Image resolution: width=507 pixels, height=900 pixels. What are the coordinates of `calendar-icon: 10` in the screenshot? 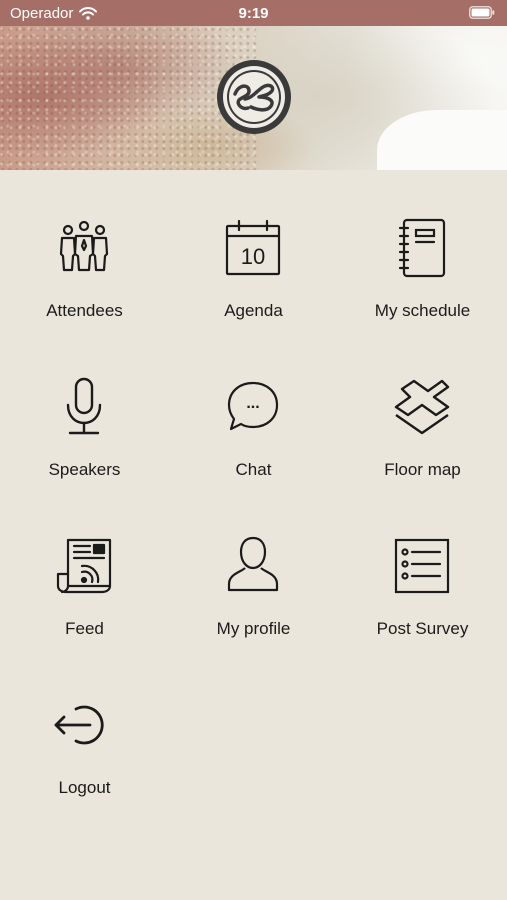 It's located at (253, 248).